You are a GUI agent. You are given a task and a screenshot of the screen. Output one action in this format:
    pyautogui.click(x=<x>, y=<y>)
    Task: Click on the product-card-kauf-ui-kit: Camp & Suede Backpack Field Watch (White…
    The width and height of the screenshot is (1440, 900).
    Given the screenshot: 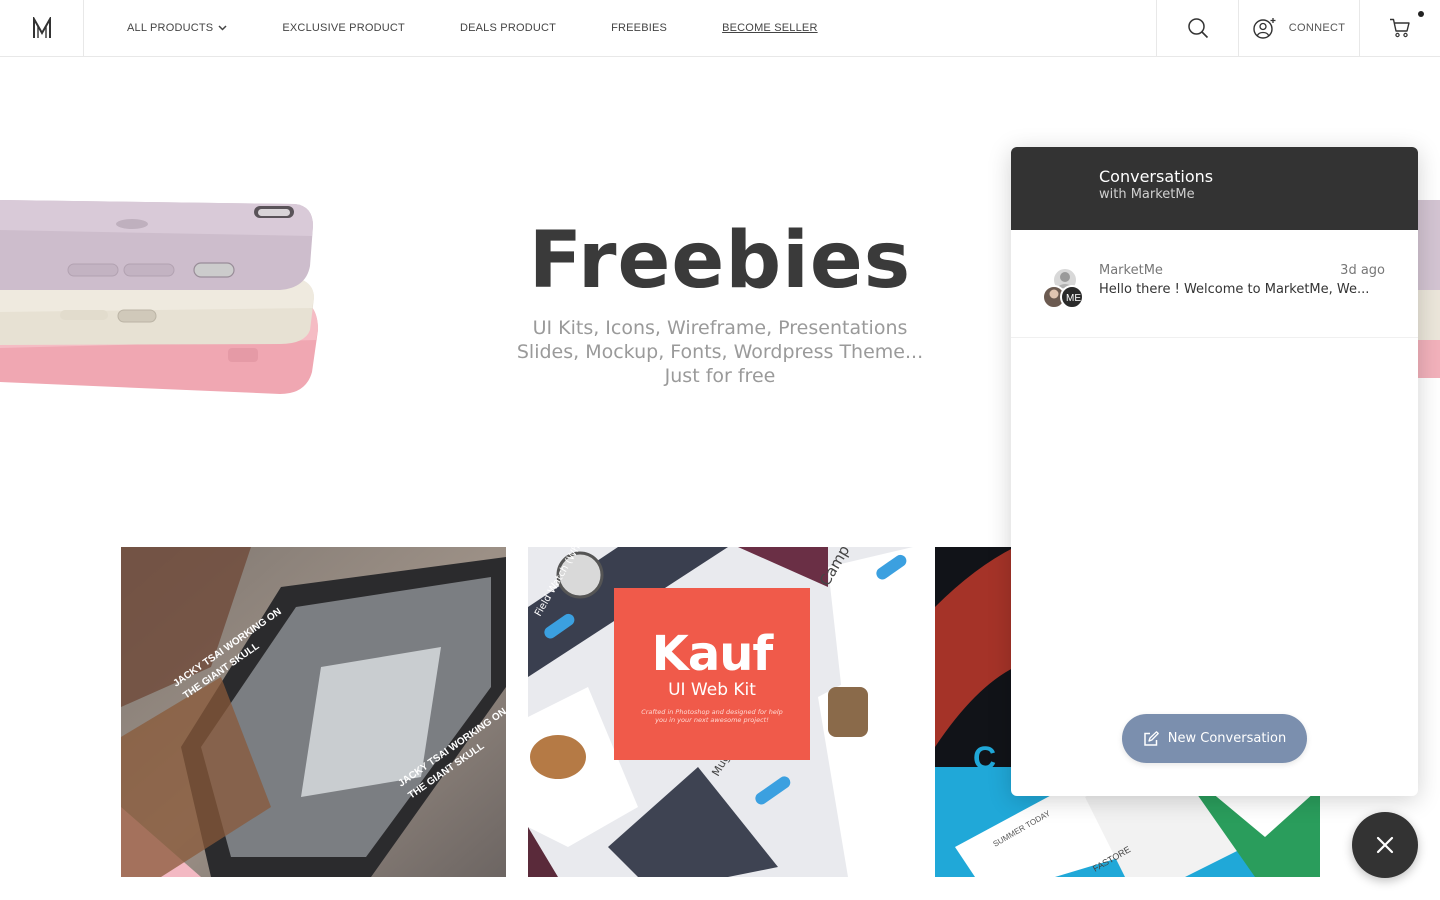 What is the action you would take?
    pyautogui.click(x=720, y=712)
    